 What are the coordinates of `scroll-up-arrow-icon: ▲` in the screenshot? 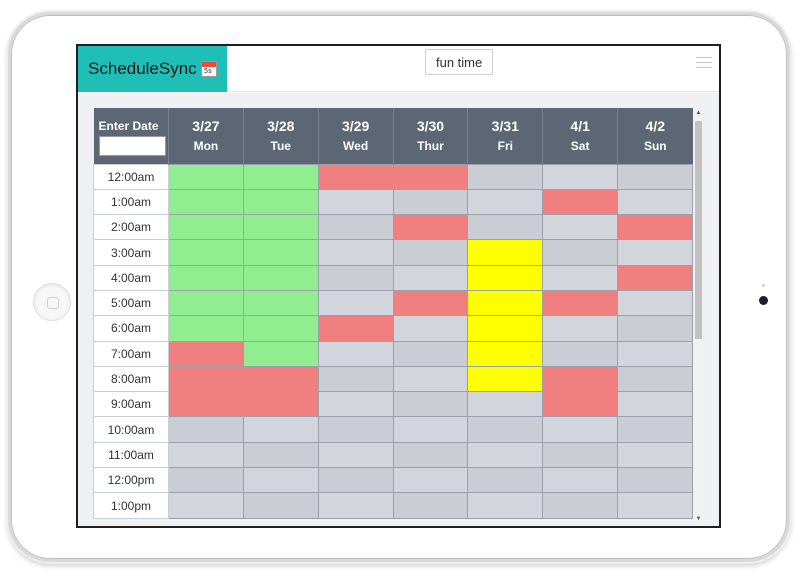 It's located at (698, 113).